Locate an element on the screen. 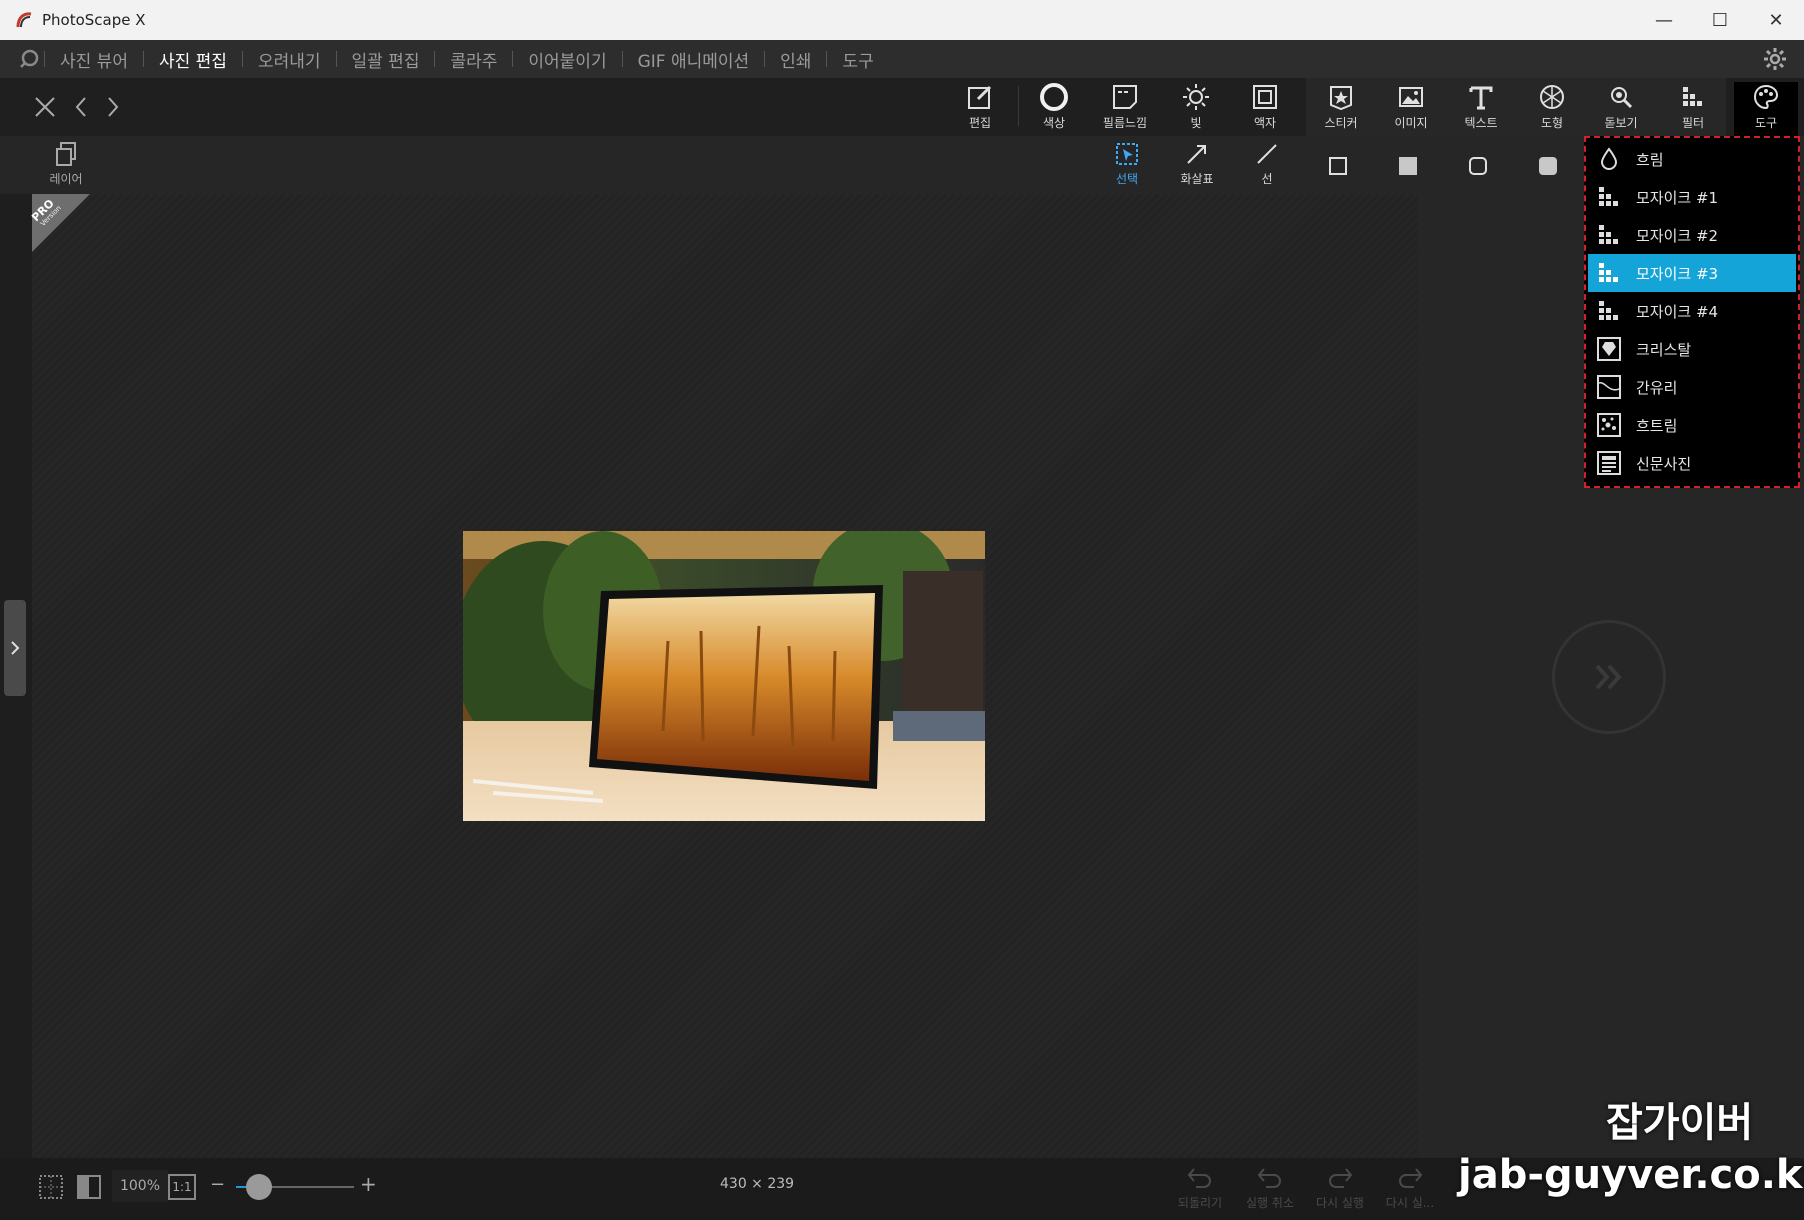 Image resolution: width=1804 pixels, height=1220 pixels. dropdown-item-mosaic-3: 모자이크 #3 is located at coordinates (1692, 273).